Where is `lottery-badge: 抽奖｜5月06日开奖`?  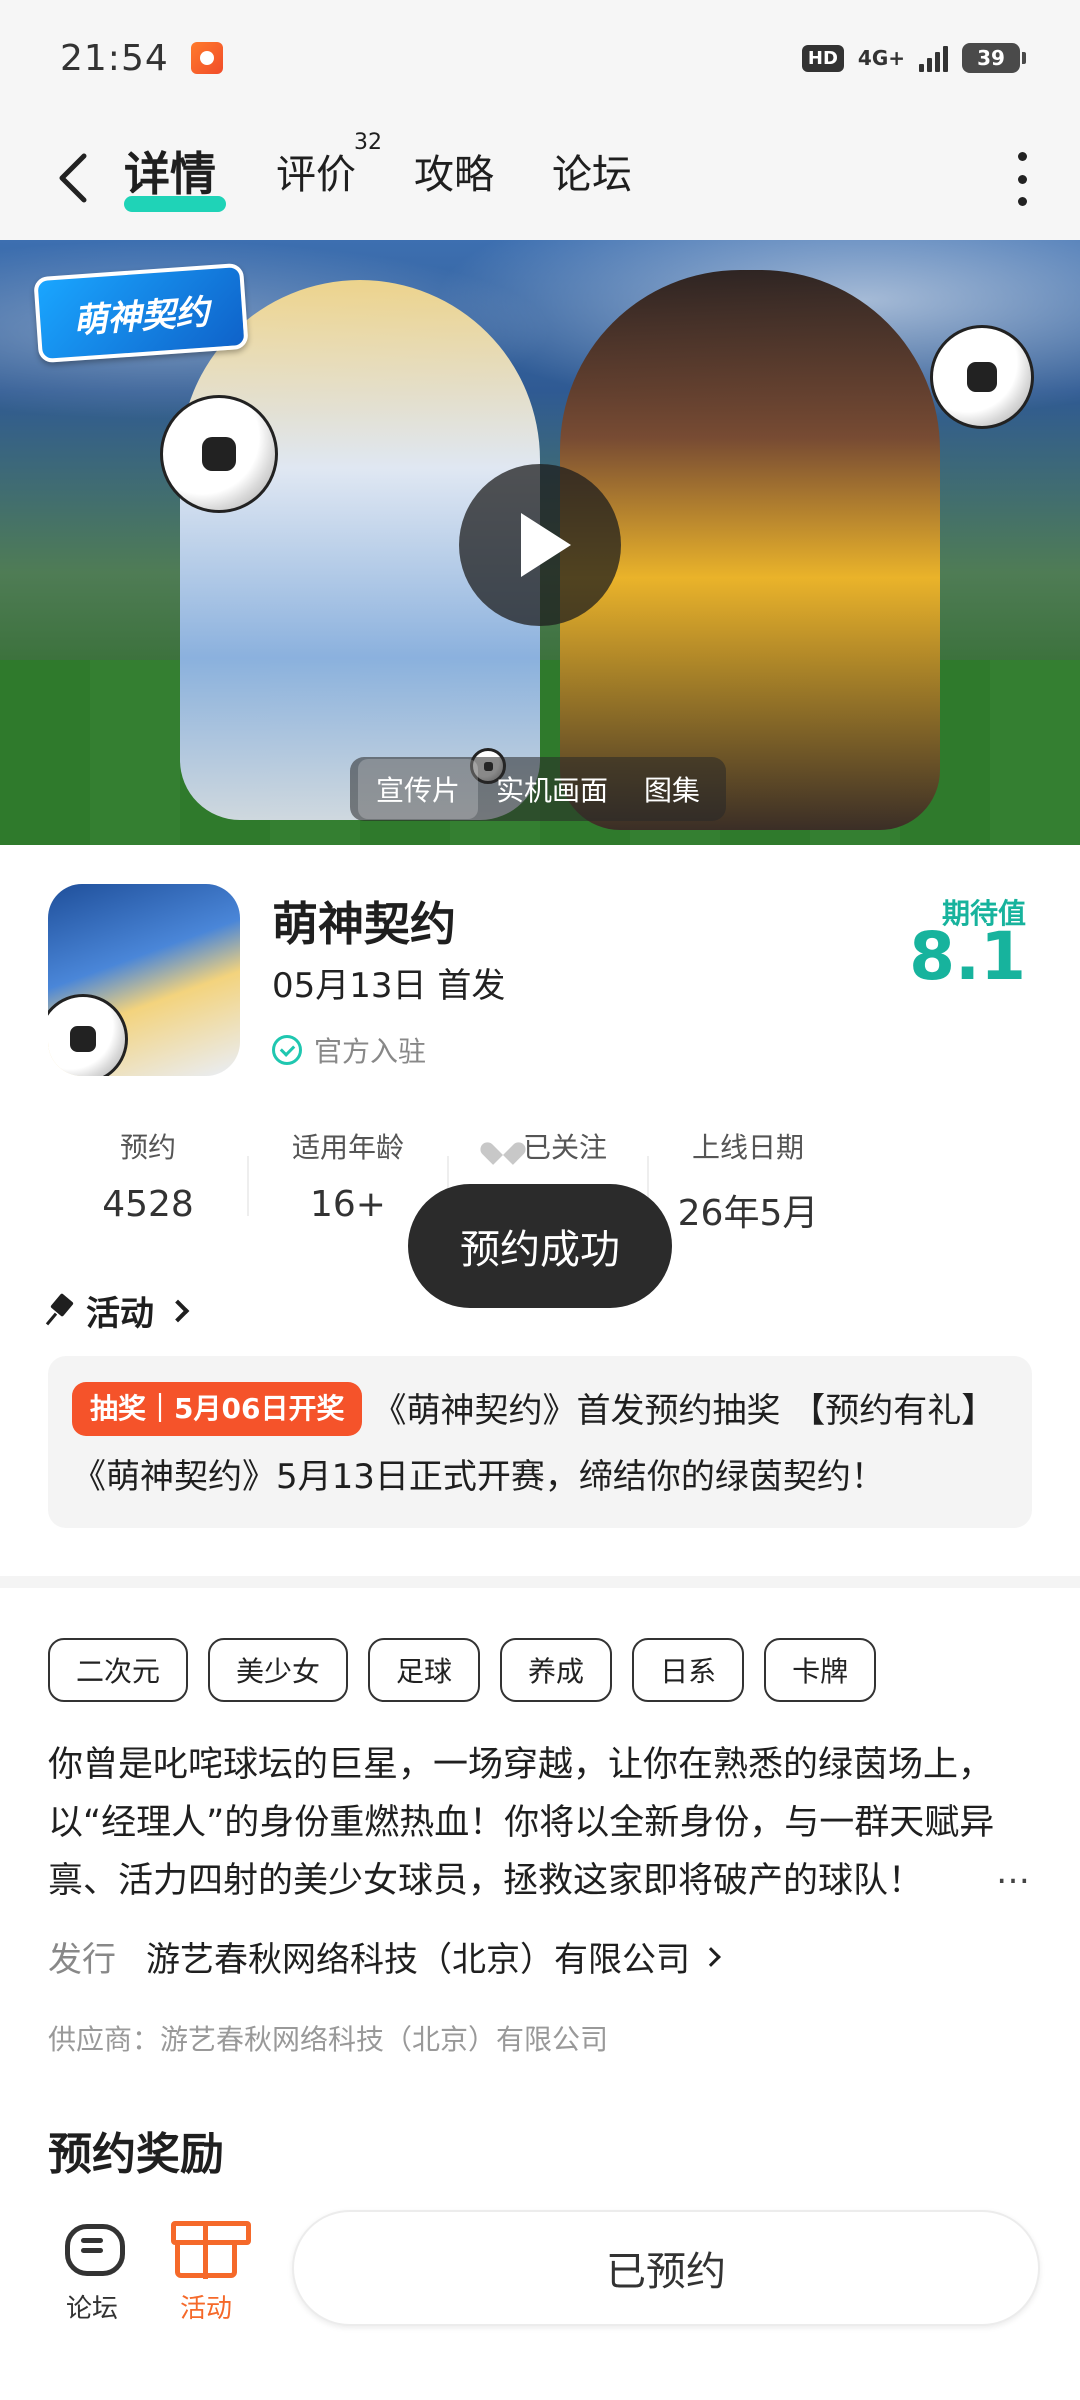
lottery-badge: 抽奖｜5月06日开奖 is located at coordinates (217, 1409).